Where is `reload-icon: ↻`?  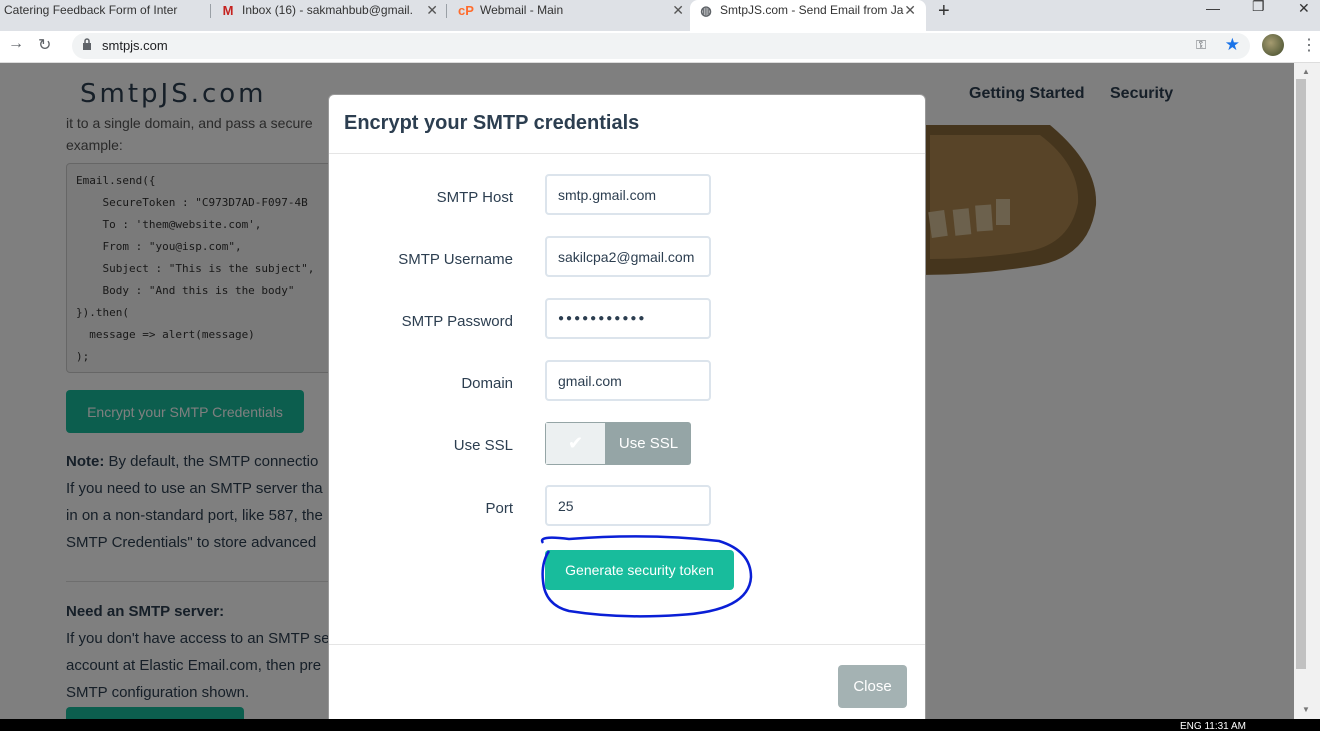 reload-icon: ↻ is located at coordinates (44, 45).